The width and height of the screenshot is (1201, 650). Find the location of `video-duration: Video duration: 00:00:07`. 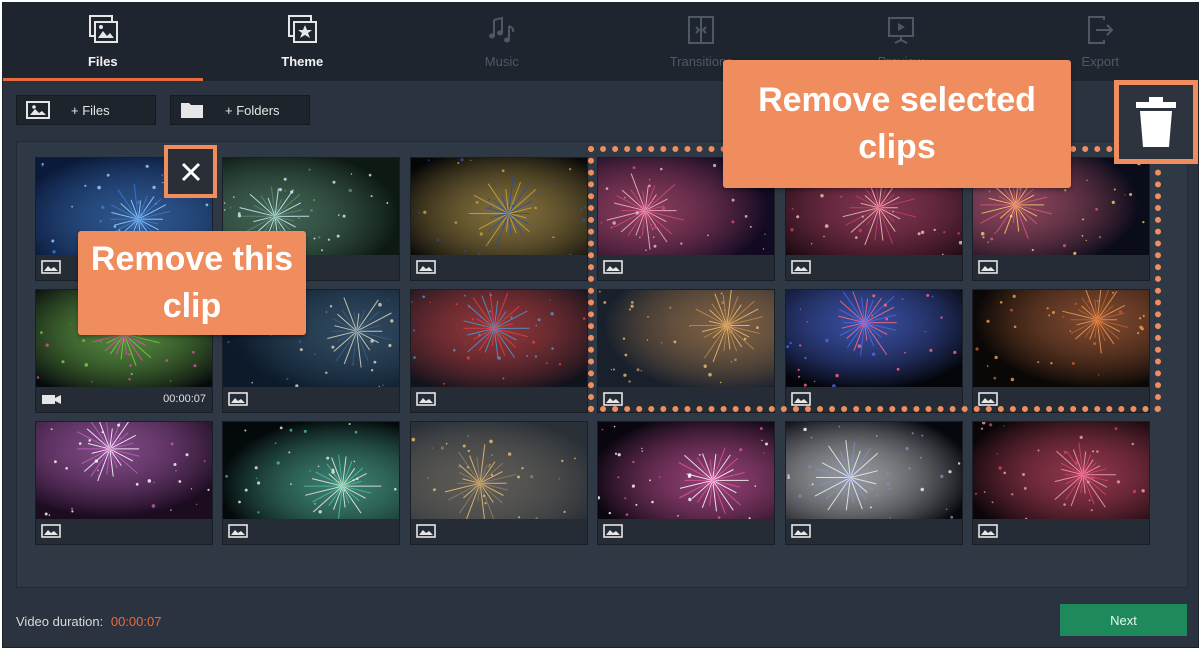

video-duration: Video duration: 00:00:07 is located at coordinates (88, 621).